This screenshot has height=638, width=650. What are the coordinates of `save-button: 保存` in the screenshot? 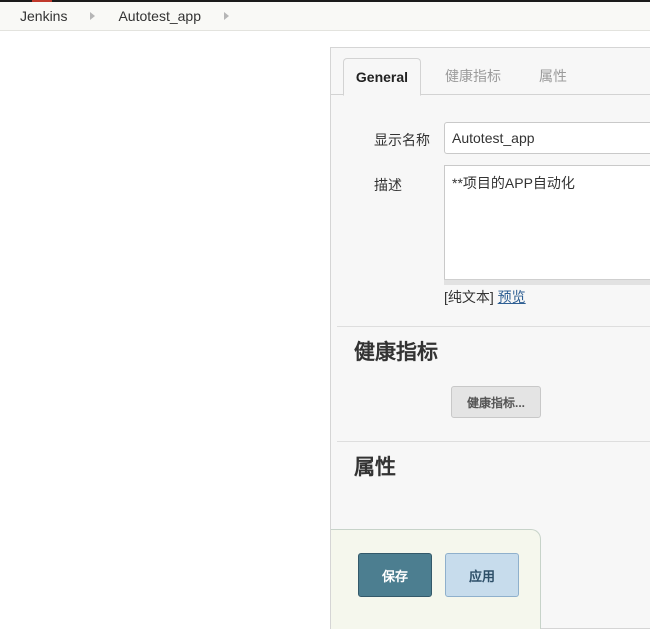 It's located at (395, 575).